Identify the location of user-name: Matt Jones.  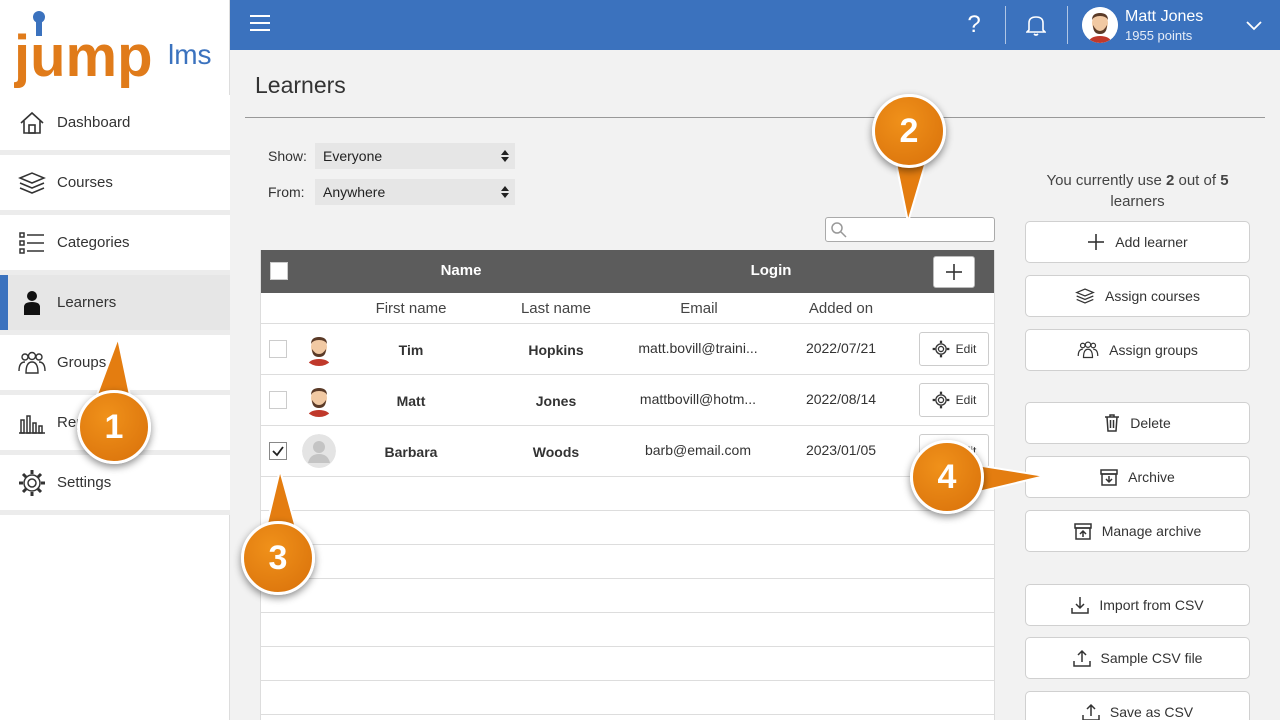
(1164, 17).